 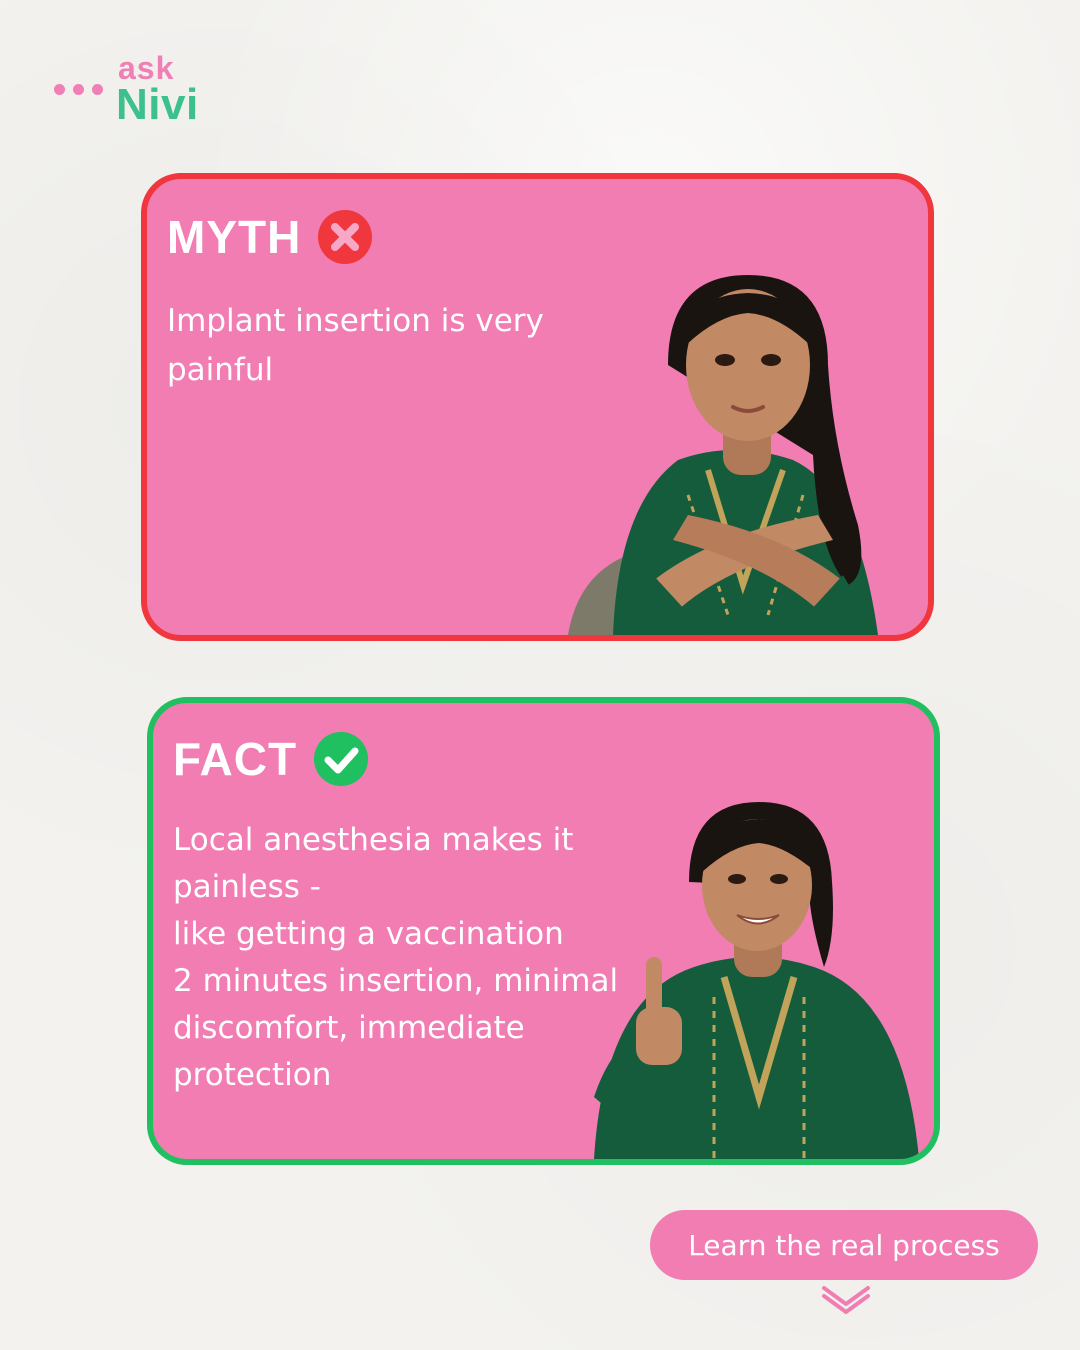 I want to click on typing-dots-icon, so click(x=78, y=89).